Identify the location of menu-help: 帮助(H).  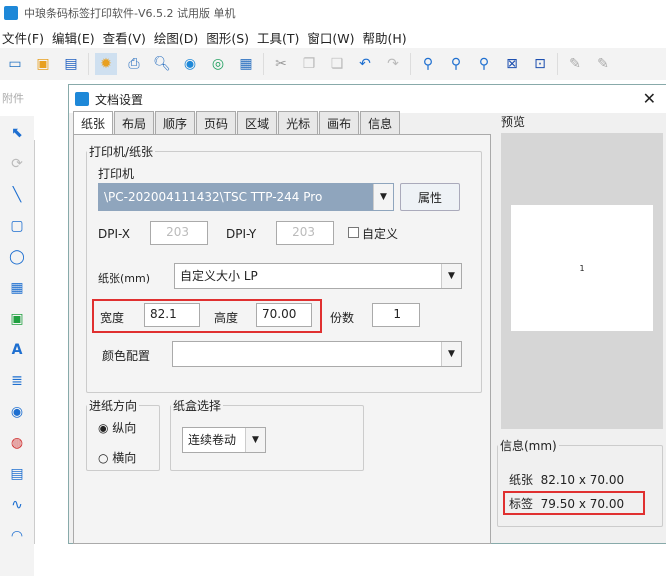
(387, 37).